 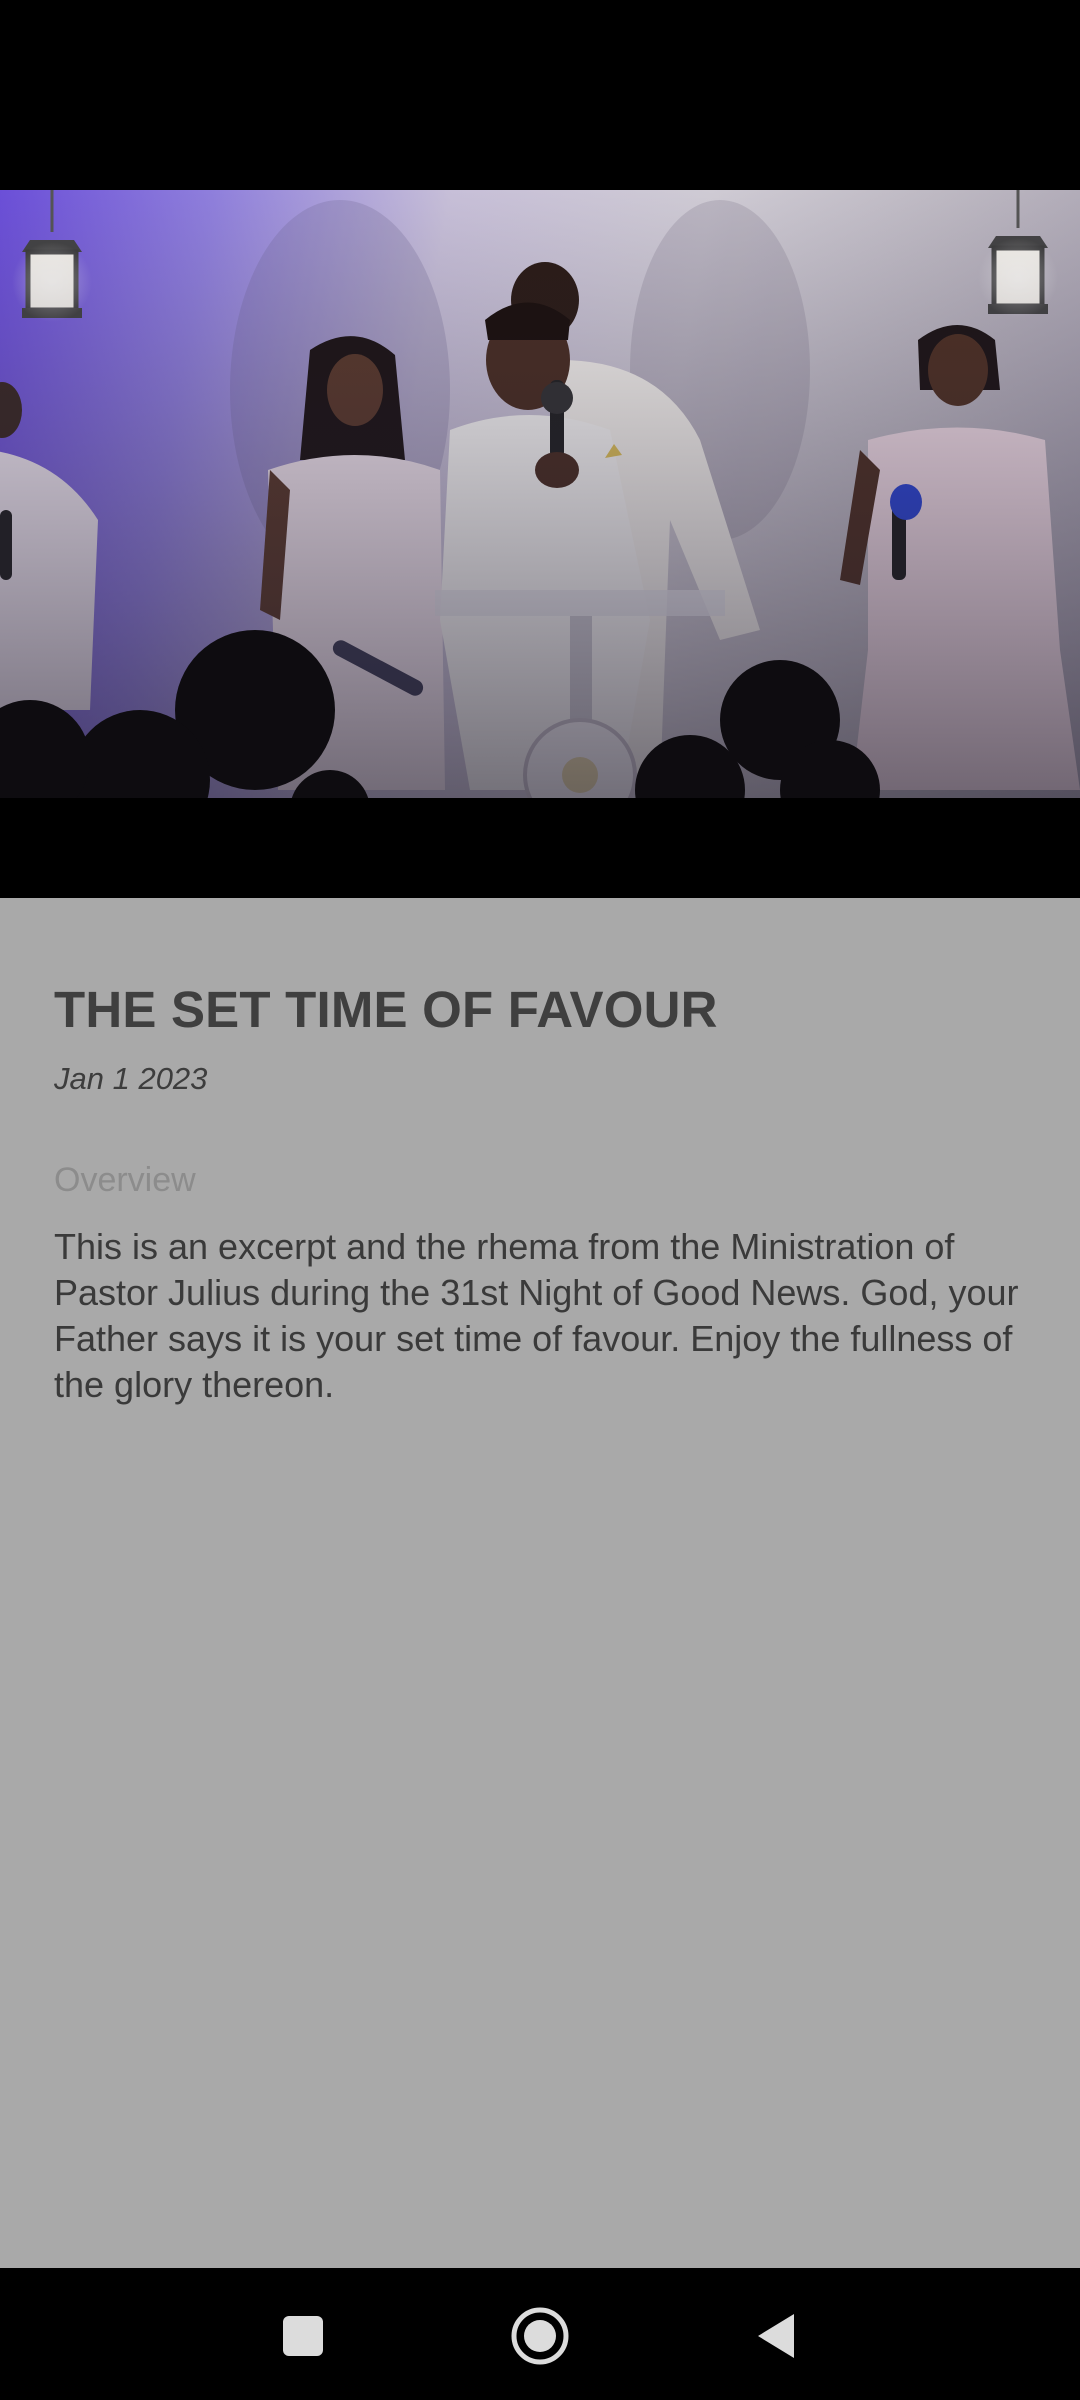 I want to click on recents-button, so click(x=303, y=2336).